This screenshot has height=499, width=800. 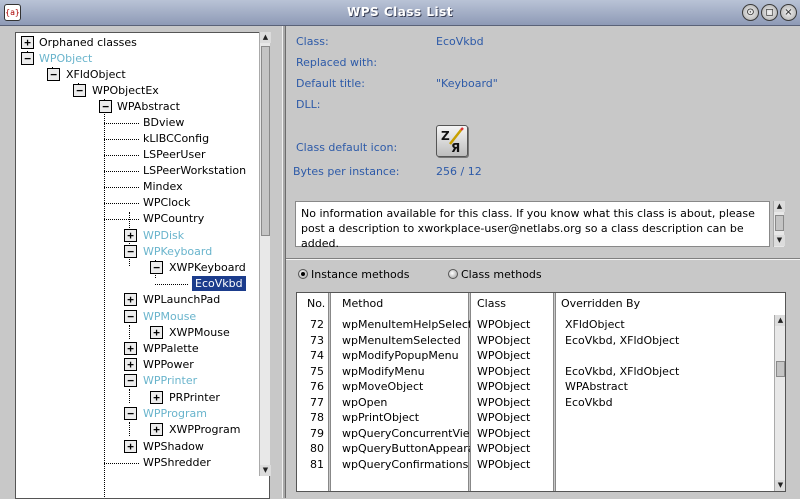 What do you see at coordinates (779, 403) in the screenshot?
I see `methods-scrollbar: ▲ ▼` at bounding box center [779, 403].